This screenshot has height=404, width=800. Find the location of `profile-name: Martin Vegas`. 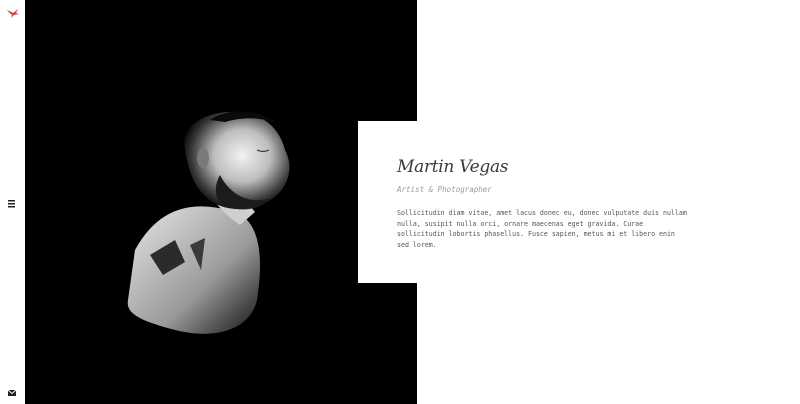

profile-name: Martin Vegas is located at coordinates (453, 167).